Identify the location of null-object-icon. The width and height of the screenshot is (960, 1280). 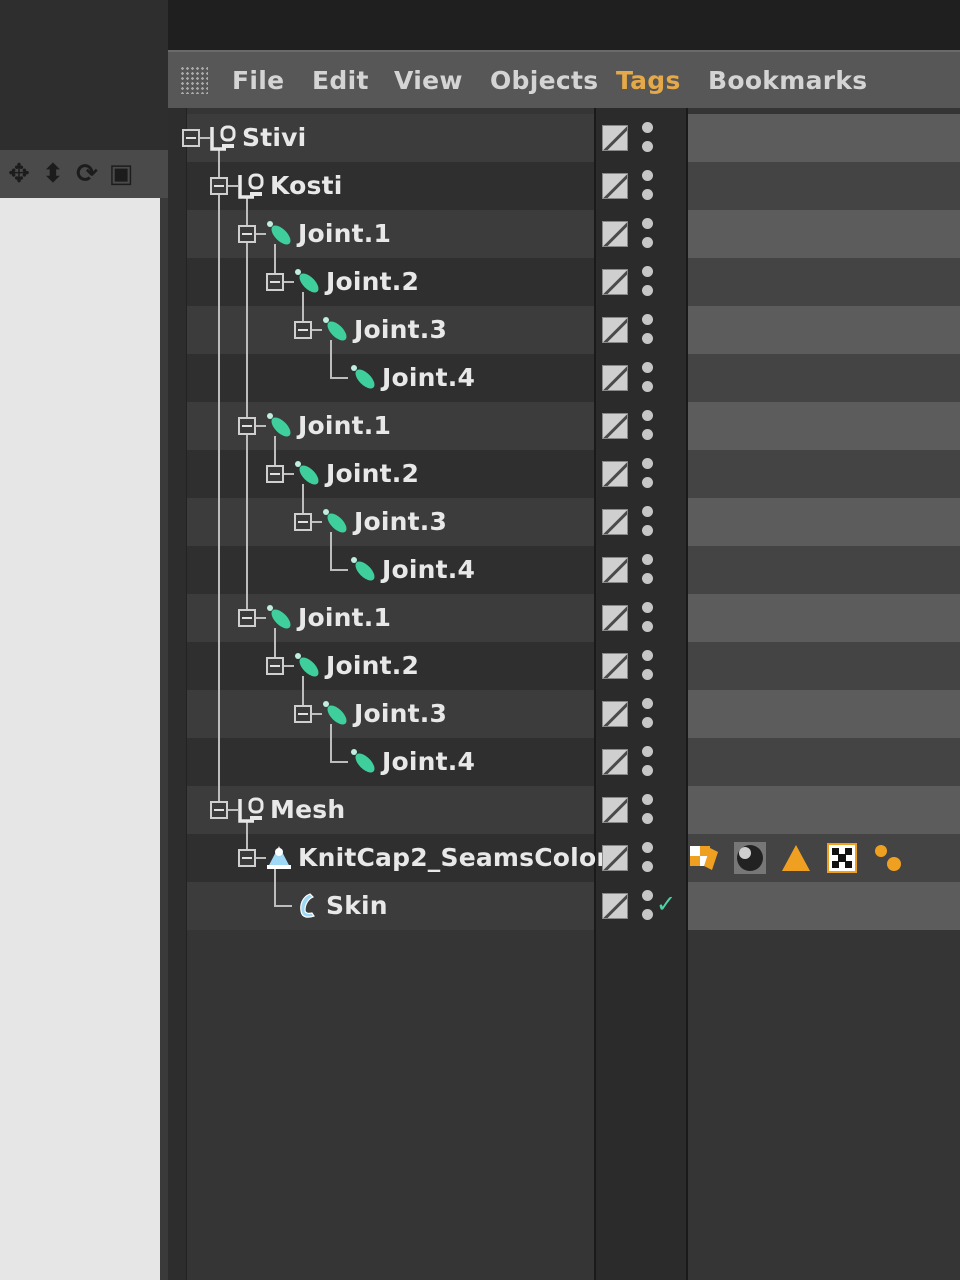
(251, 186).